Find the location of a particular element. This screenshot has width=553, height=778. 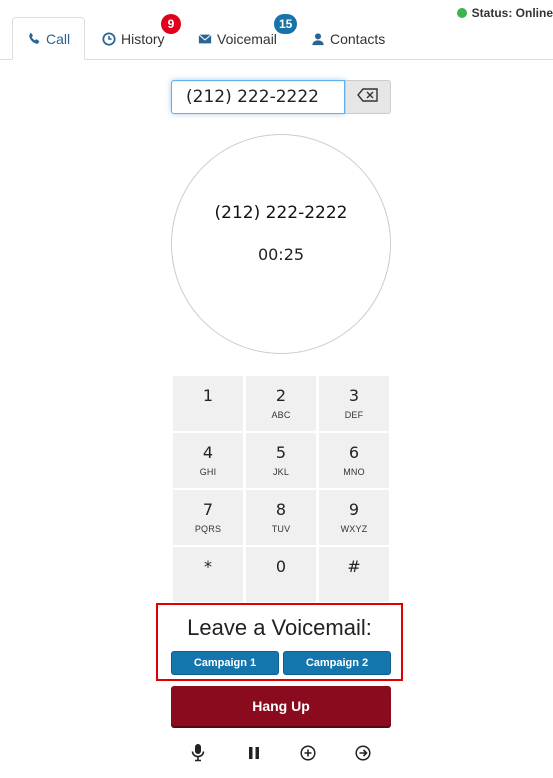

key-digit: 6 is located at coordinates (354, 452).